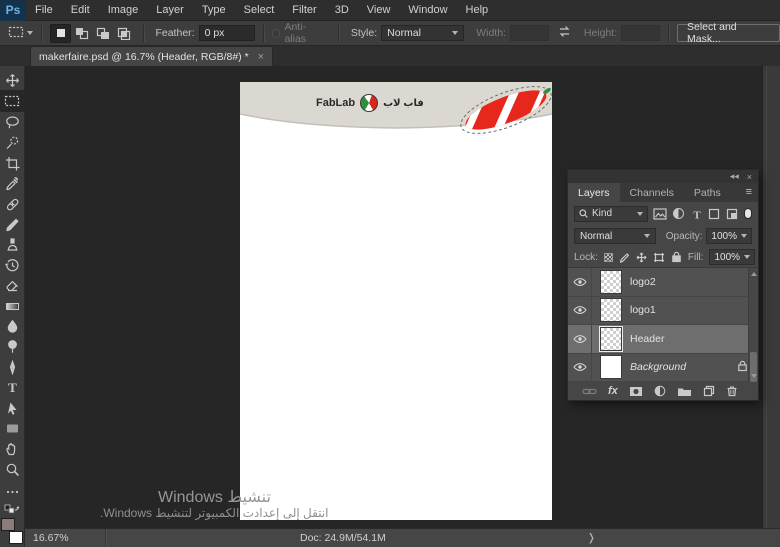 This screenshot has height=547, width=780. What do you see at coordinates (12, 245) in the screenshot?
I see `clone-stamp-tool` at bounding box center [12, 245].